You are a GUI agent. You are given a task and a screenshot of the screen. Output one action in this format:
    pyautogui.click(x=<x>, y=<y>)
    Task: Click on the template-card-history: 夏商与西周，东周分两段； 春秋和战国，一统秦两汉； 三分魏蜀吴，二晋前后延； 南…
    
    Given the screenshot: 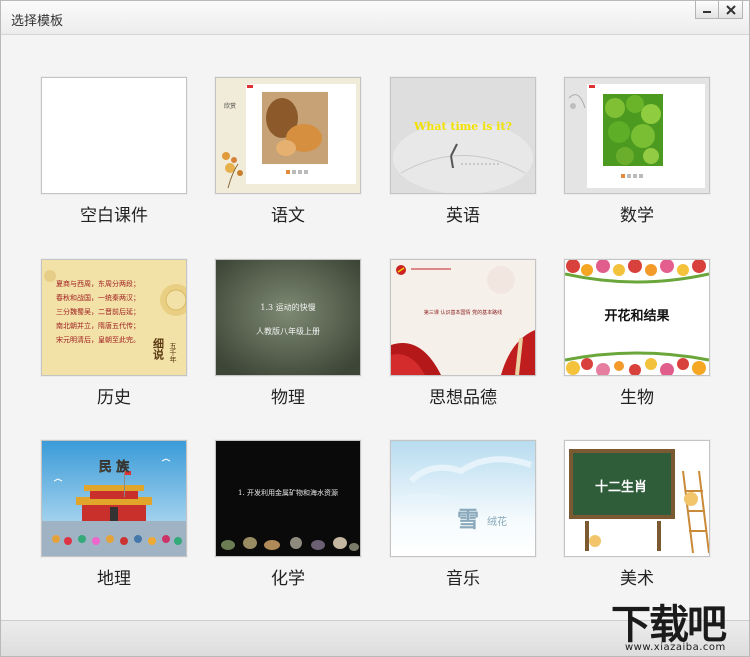 What is the action you would take?
    pyautogui.click(x=114, y=333)
    